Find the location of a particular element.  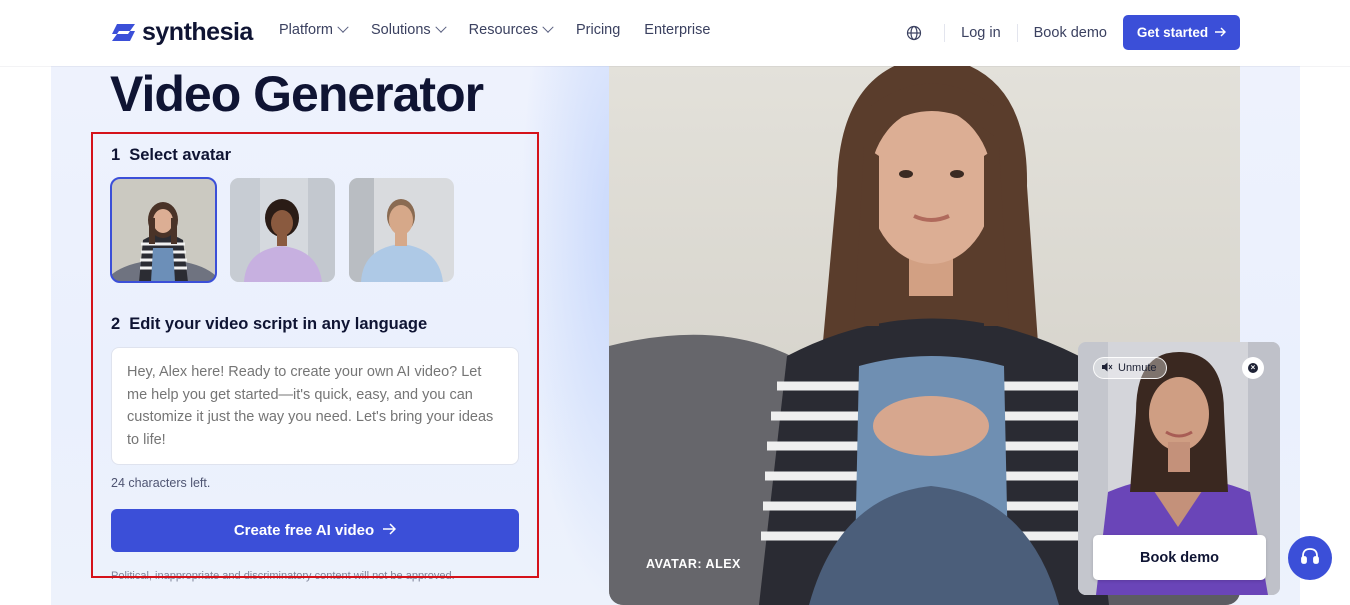

nav-label: Resources is located at coordinates (503, 30).